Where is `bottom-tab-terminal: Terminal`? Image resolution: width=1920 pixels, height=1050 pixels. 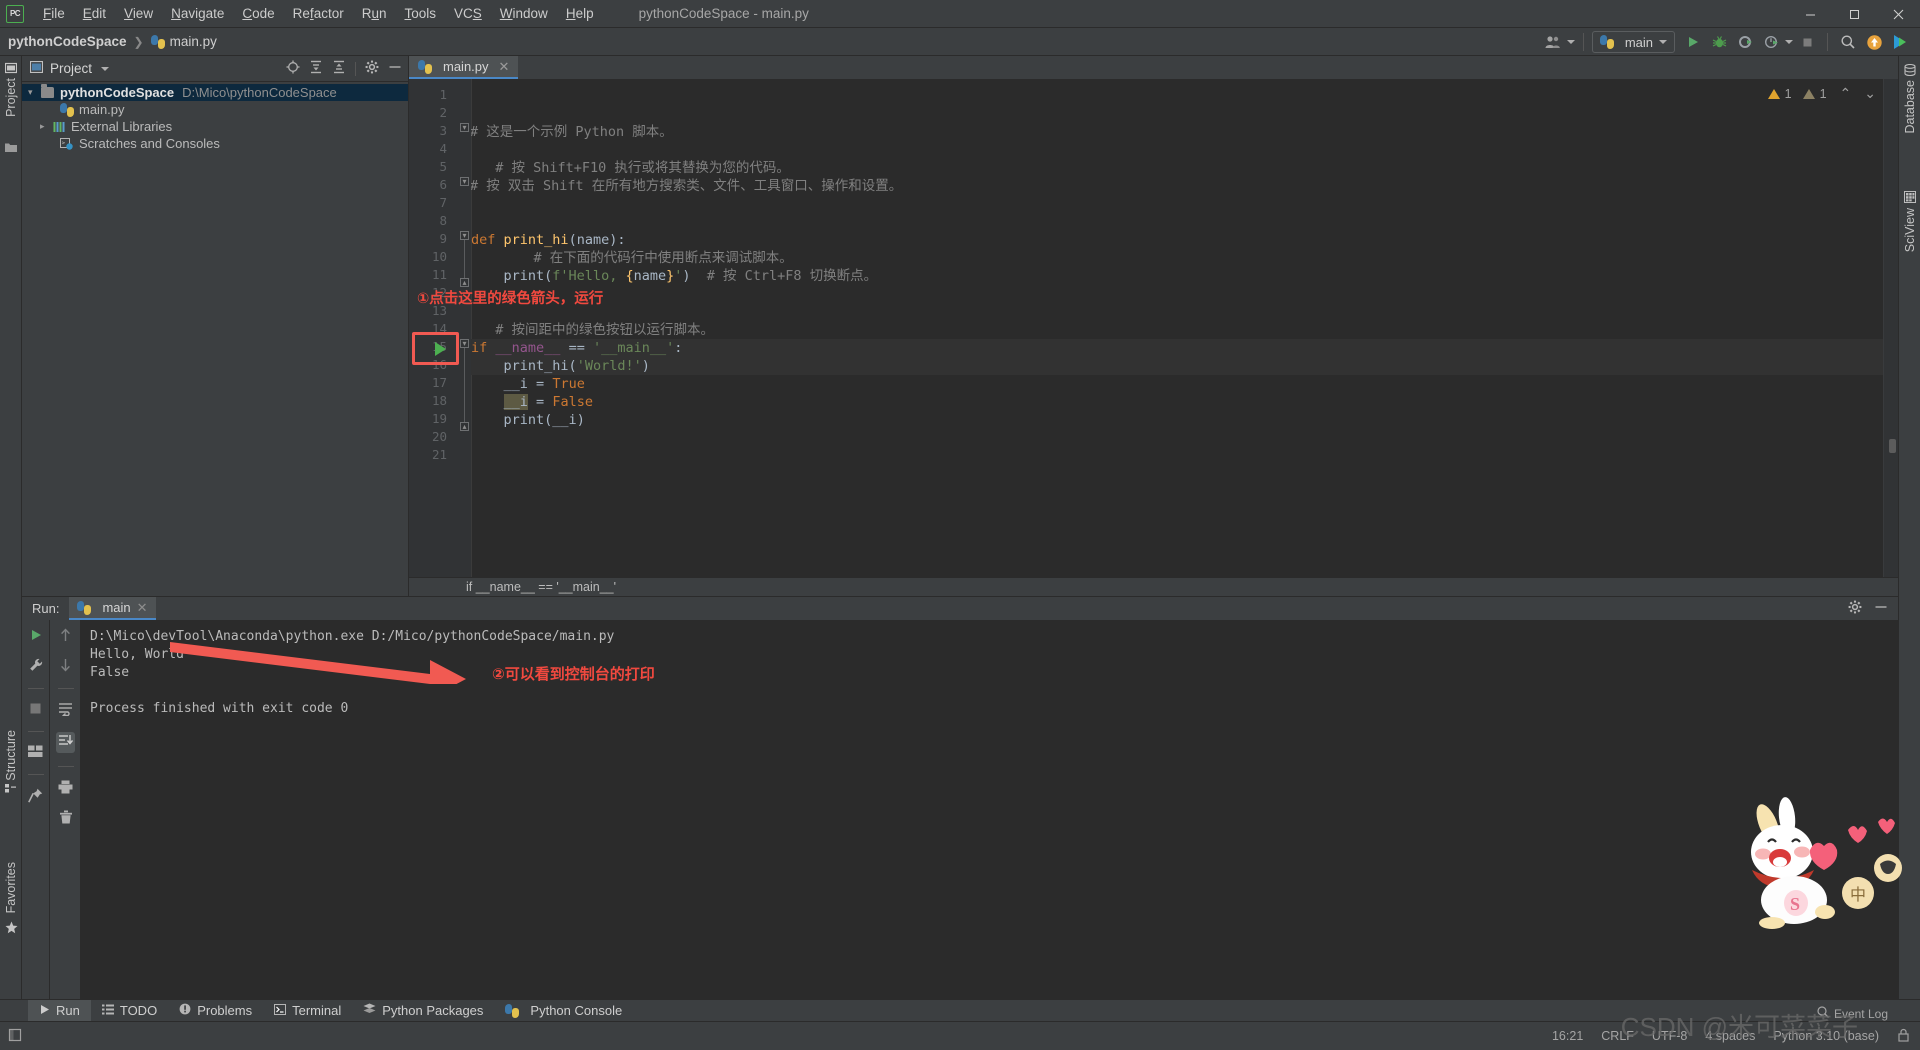
bottom-tab-terminal: Terminal is located at coordinates (307, 1011).